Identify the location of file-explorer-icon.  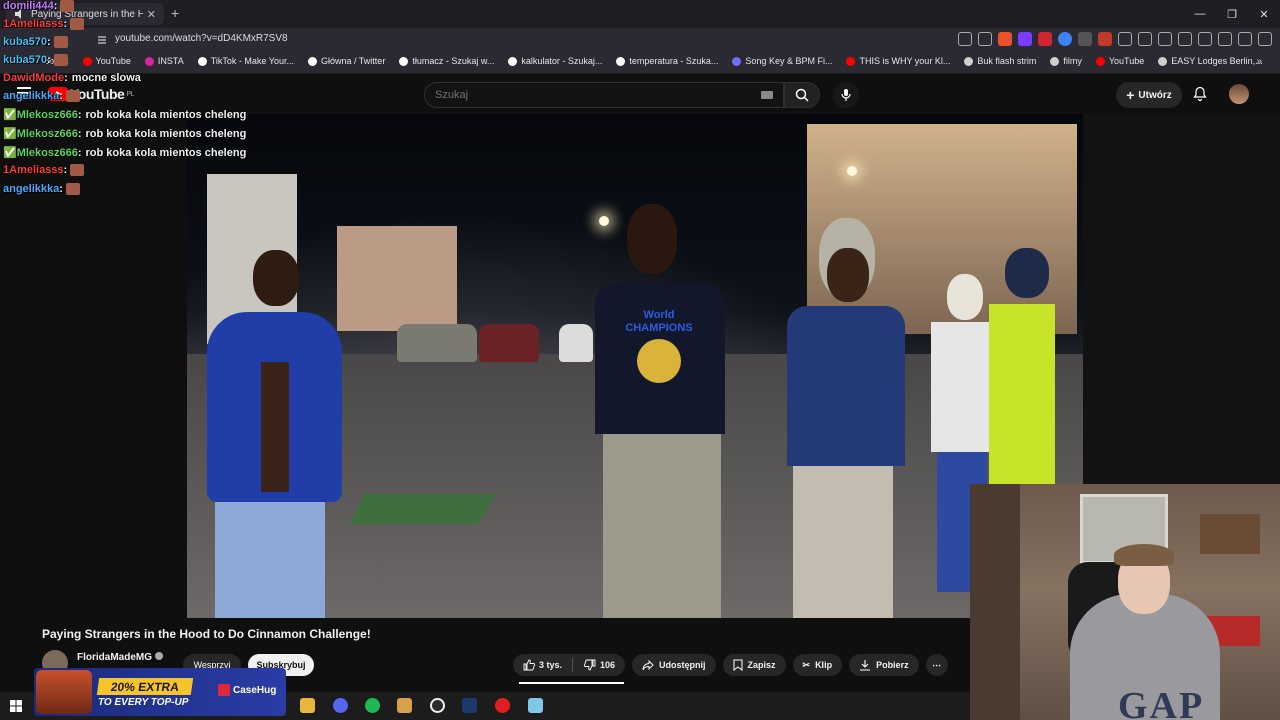
(307, 705).